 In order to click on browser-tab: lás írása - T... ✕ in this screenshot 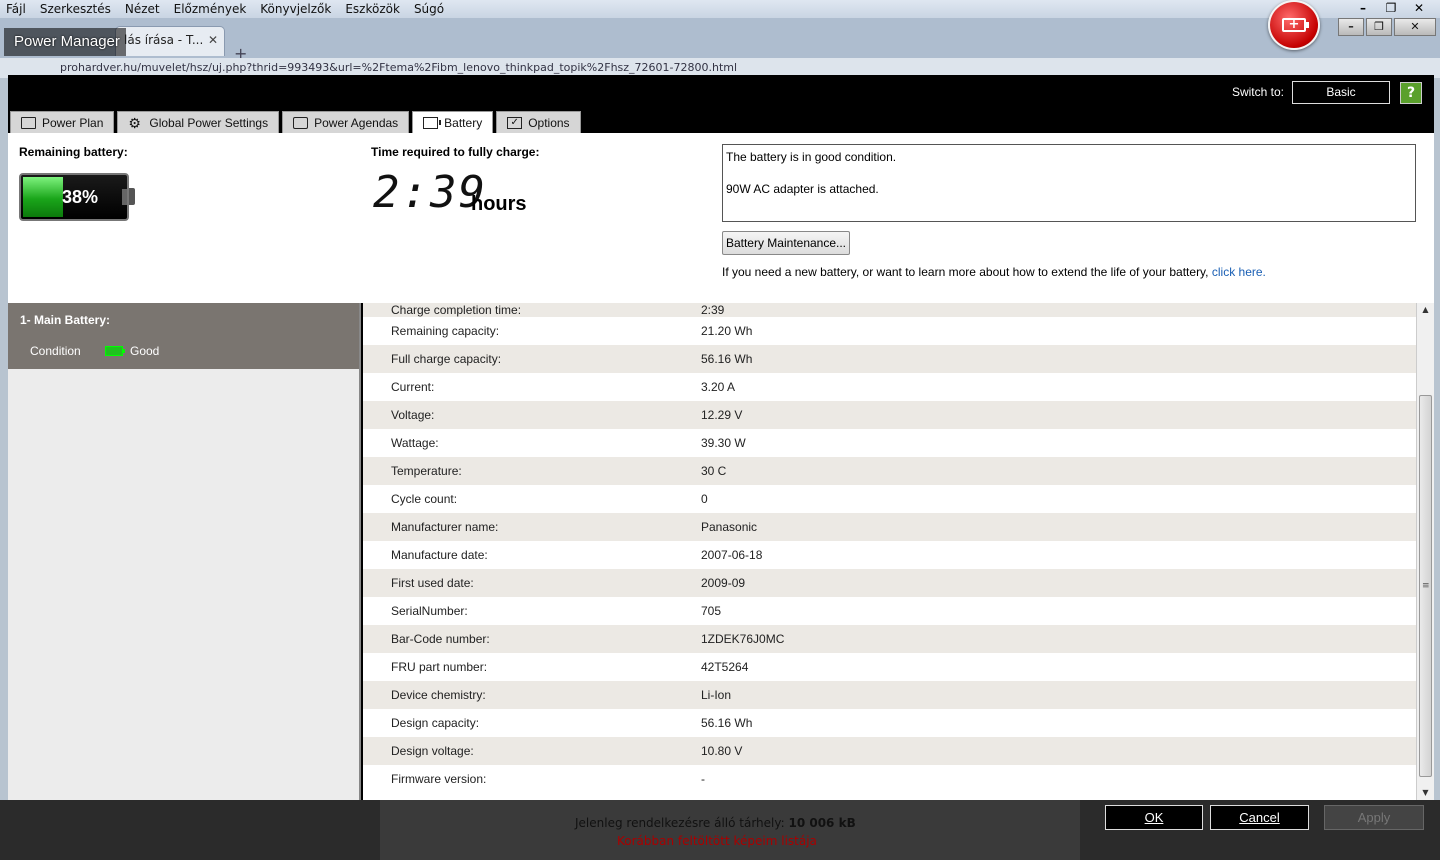, I will do `click(170, 41)`.